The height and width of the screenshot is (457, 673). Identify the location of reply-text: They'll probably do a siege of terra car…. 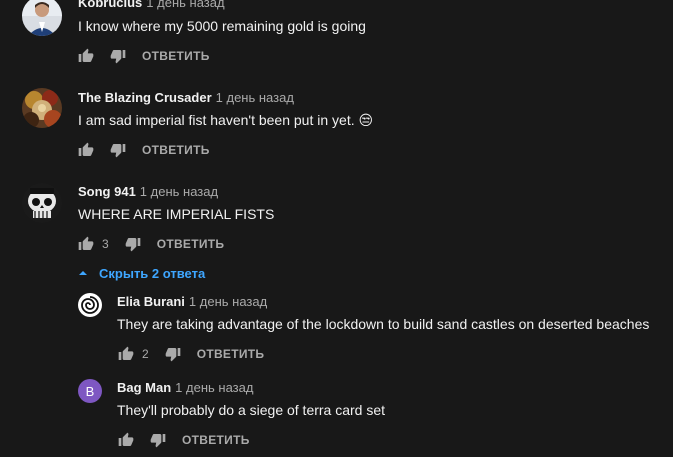
(251, 410).